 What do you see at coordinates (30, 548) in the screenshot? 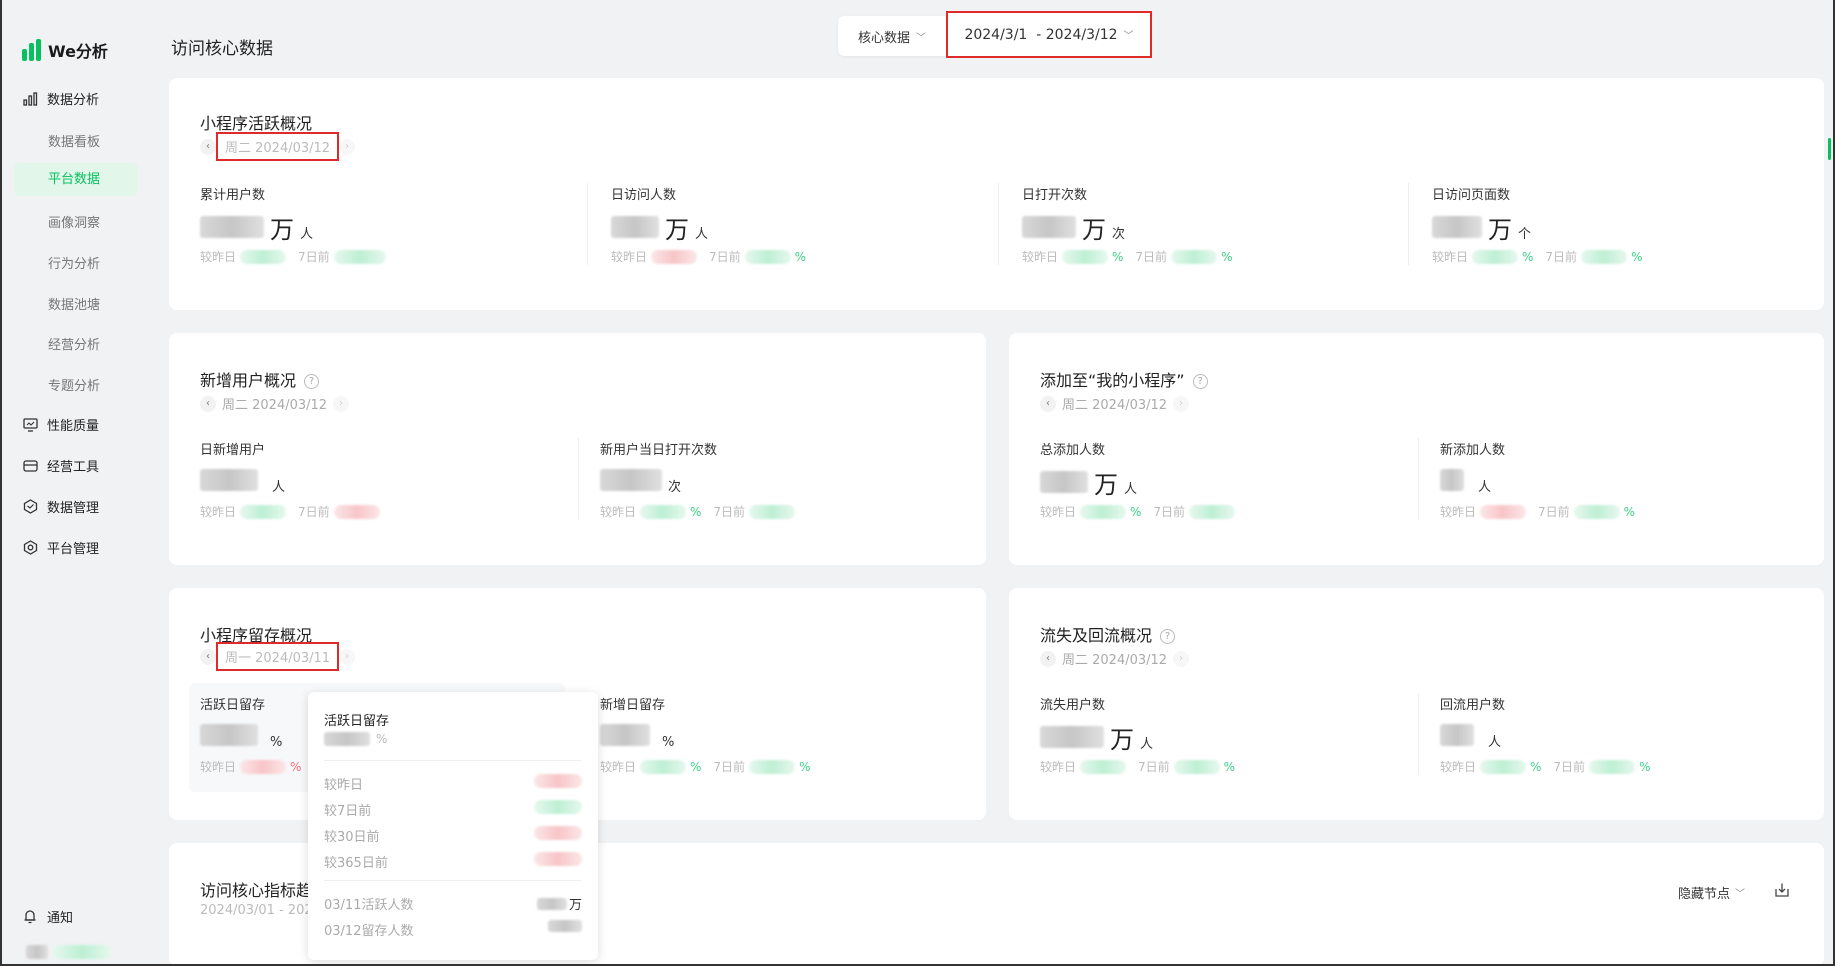
I see `gear-icon` at bounding box center [30, 548].